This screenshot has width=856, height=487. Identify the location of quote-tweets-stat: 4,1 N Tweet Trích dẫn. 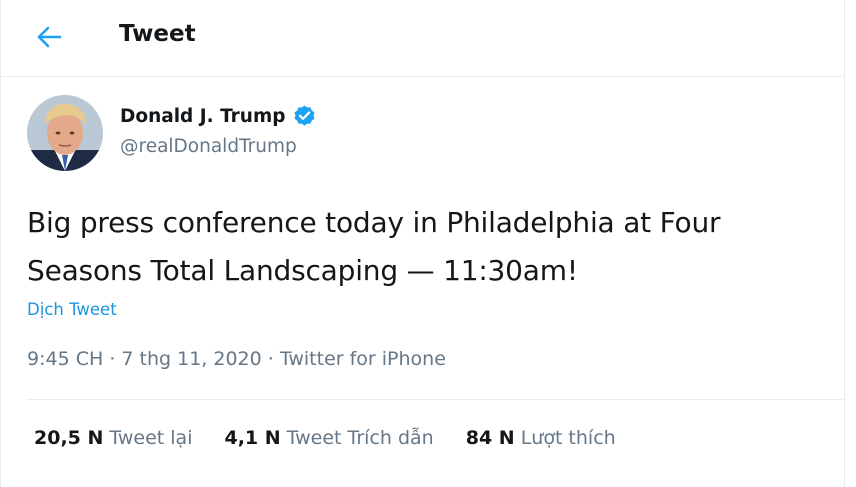
(328, 438).